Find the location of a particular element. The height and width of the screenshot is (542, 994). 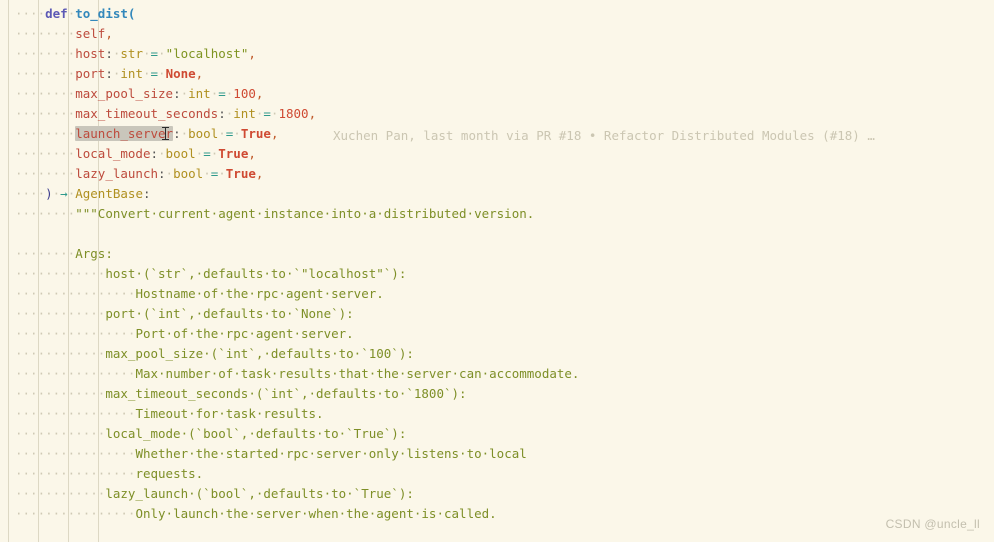

code-line: ········max_timeout_seconds:·int·=·1800, is located at coordinates (497, 114).